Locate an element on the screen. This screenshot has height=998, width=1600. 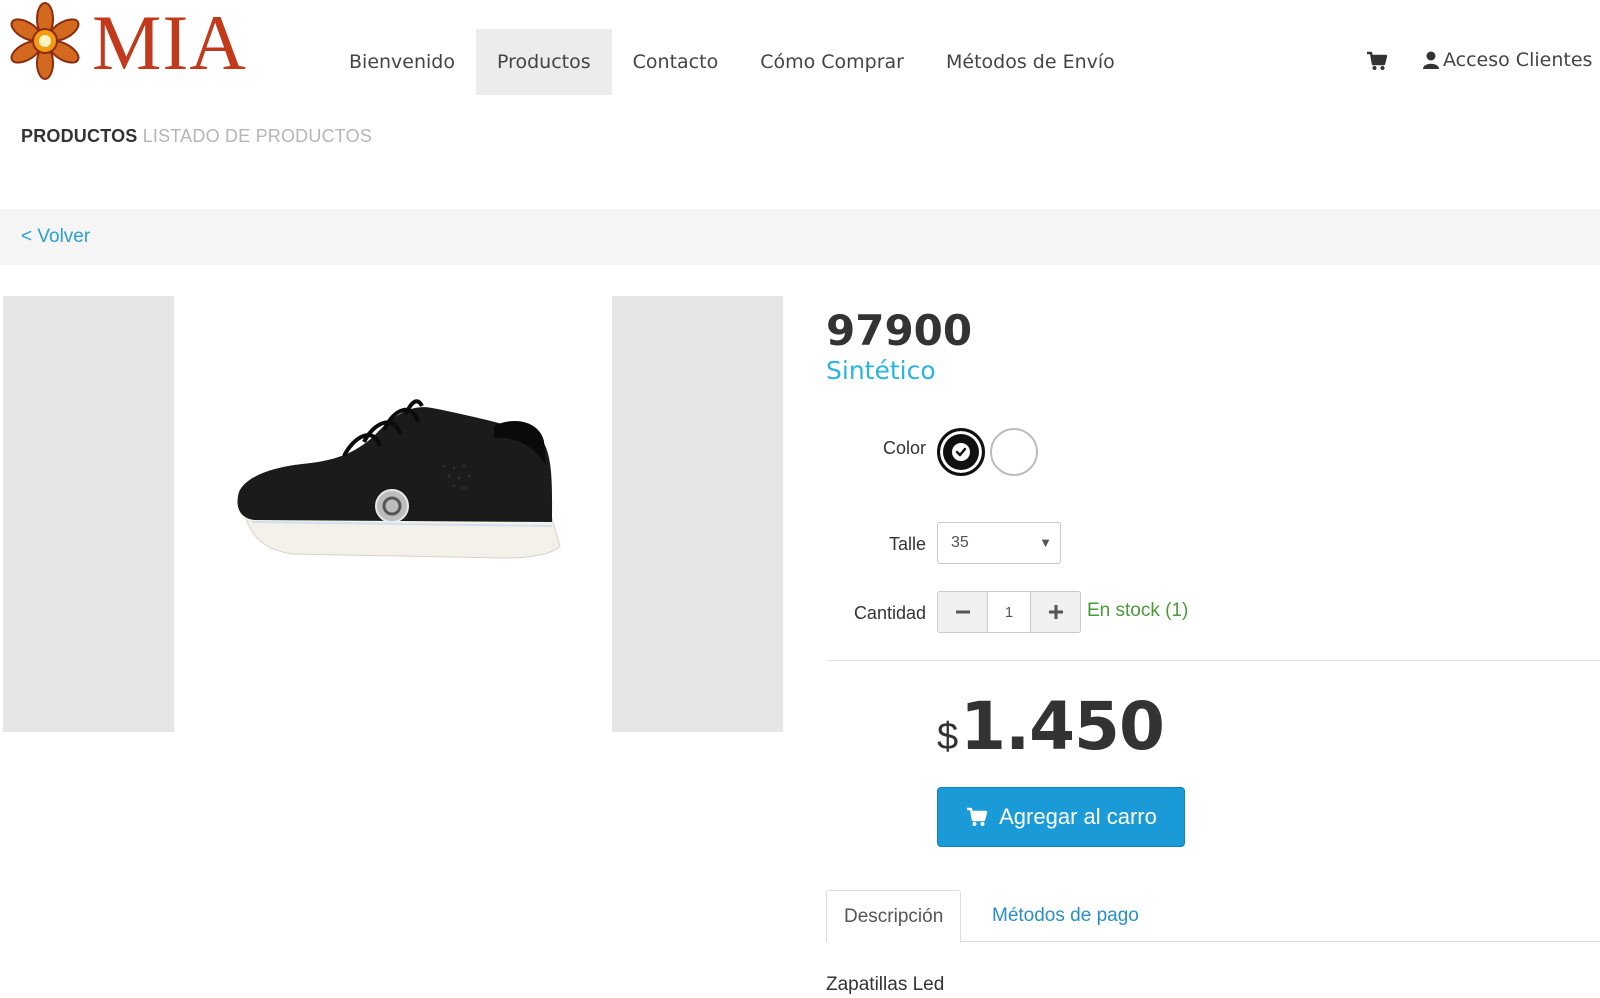
back-link: < Volver is located at coordinates (55, 237).